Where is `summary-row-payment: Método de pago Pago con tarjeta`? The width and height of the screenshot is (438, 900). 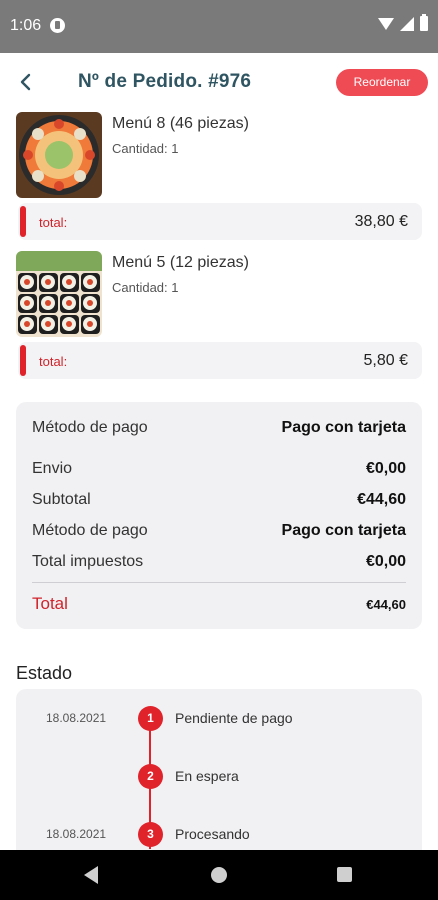
summary-row-payment: Método de pago Pago con tarjeta is located at coordinates (219, 429).